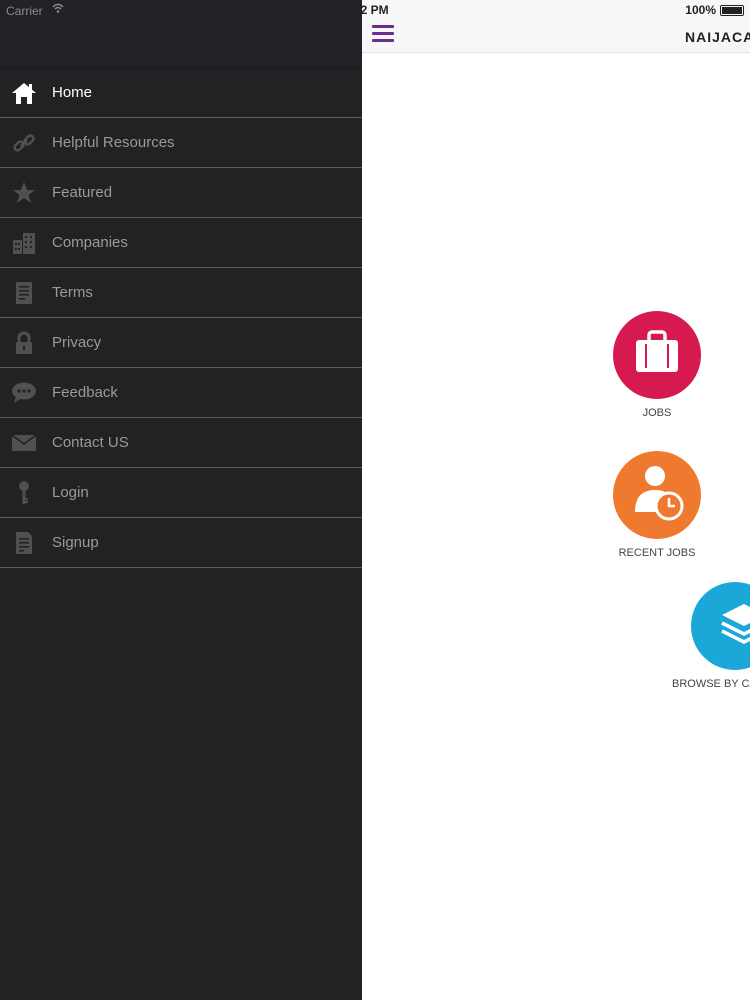  What do you see at coordinates (72, 92) in the screenshot?
I see `menu-item-label: Home` at bounding box center [72, 92].